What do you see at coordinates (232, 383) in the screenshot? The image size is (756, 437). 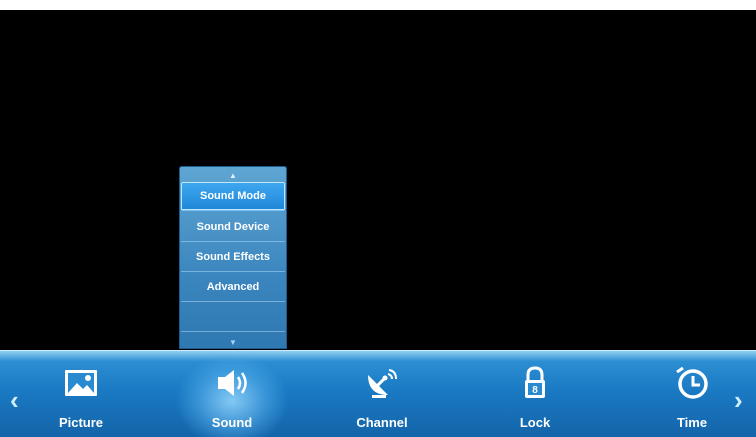 I see `speaker-icon` at bounding box center [232, 383].